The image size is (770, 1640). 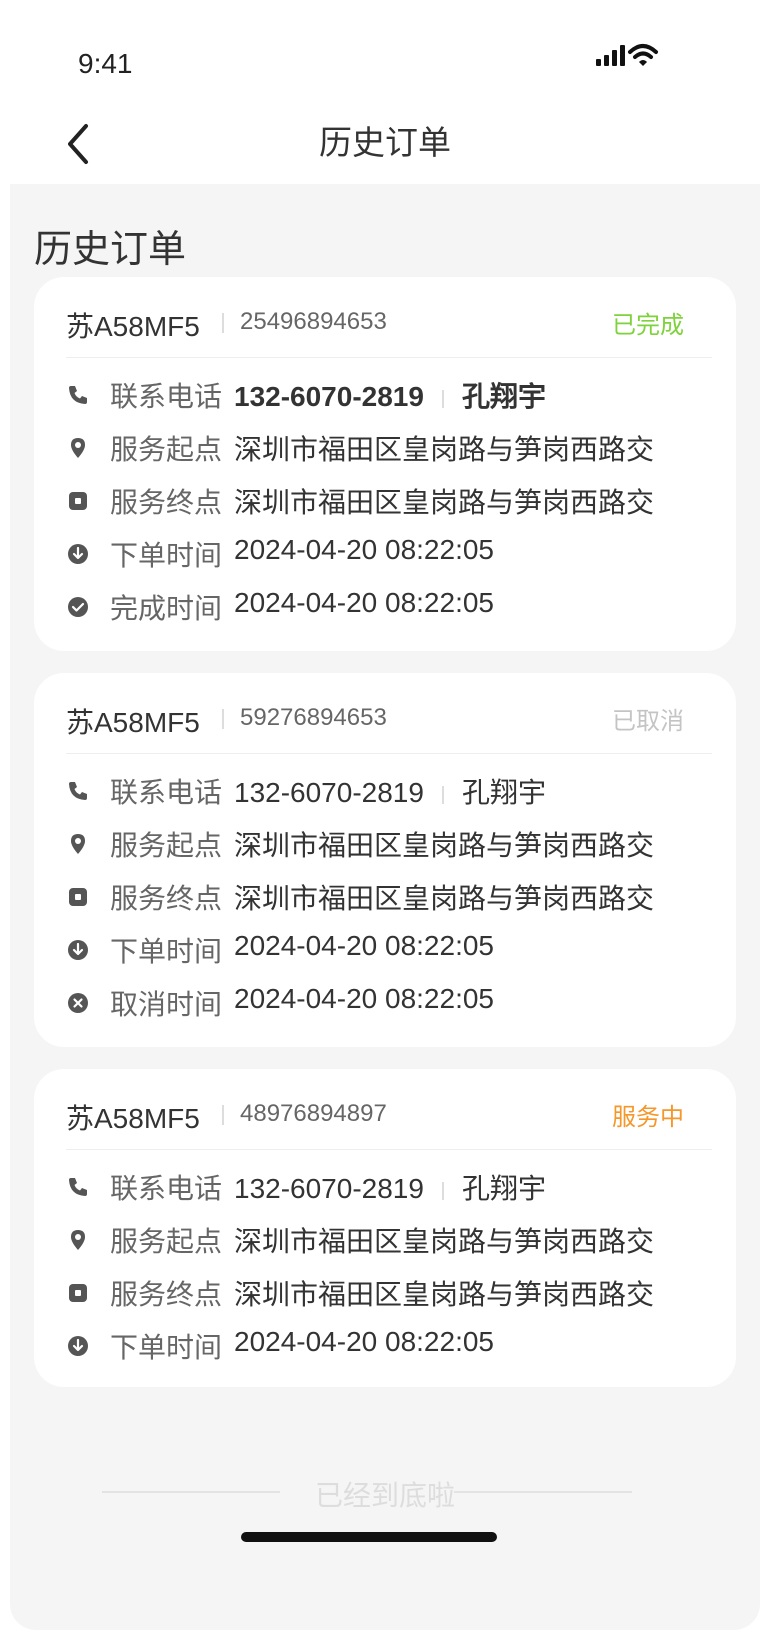 I want to click on order-number: 48976894897, so click(x=313, y=1113).